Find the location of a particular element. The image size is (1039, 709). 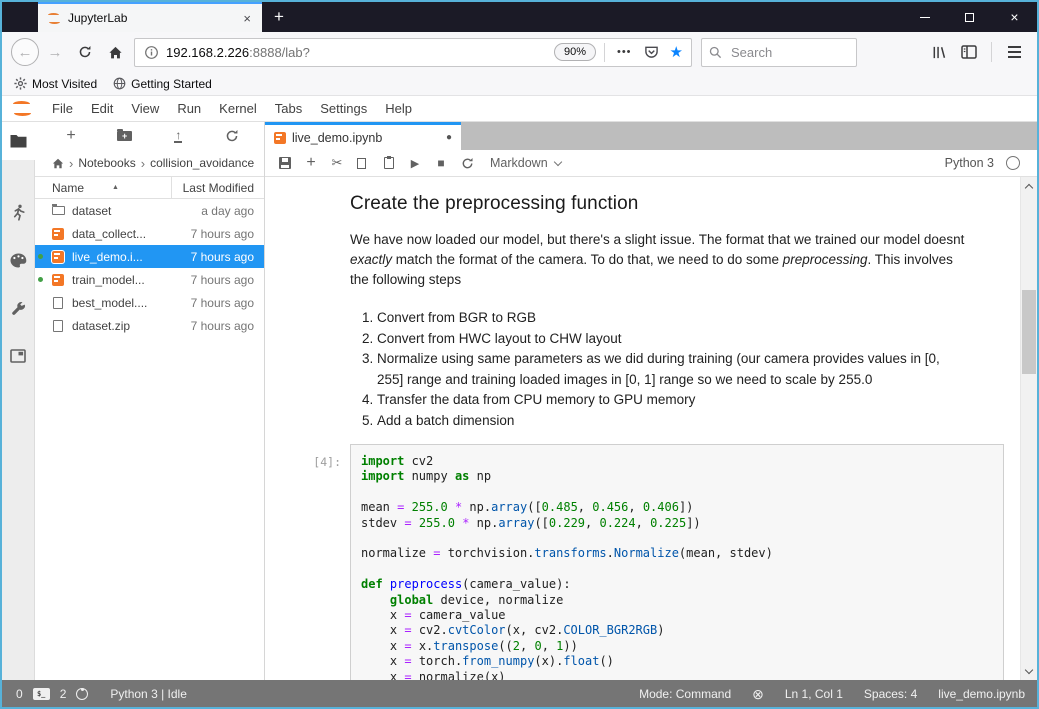

menu-kernel: Kernel is located at coordinates (238, 108).